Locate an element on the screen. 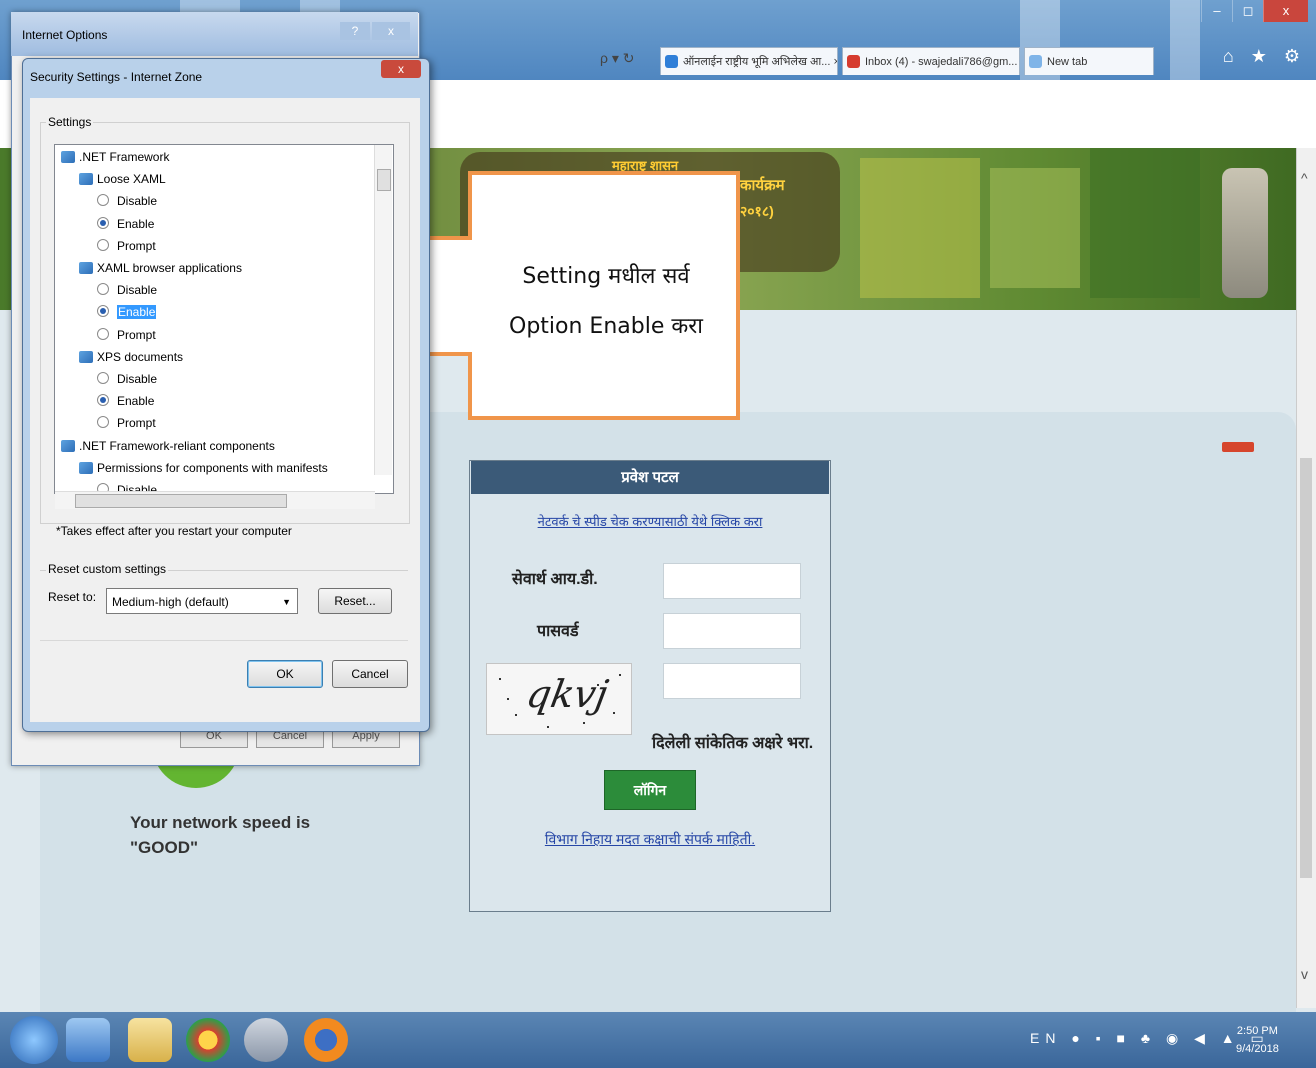 The width and height of the screenshot is (1316, 1068). tab-label: New tab is located at coordinates (1067, 62).